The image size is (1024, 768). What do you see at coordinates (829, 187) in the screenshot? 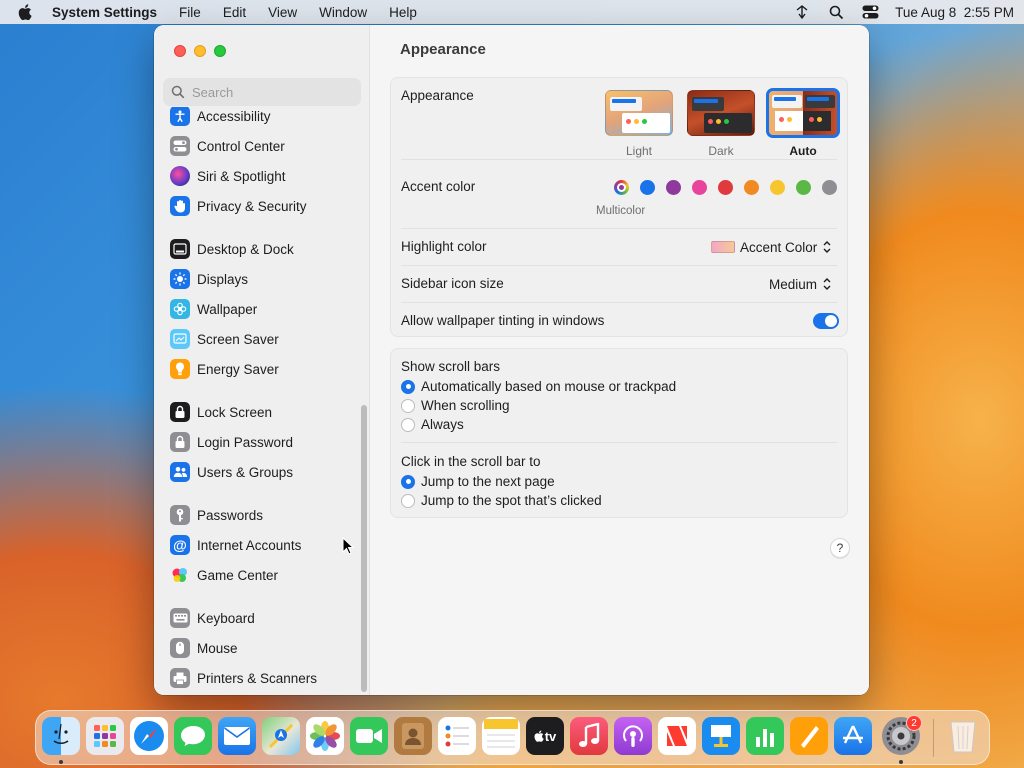
I see `accent-graphite-swatch` at bounding box center [829, 187].